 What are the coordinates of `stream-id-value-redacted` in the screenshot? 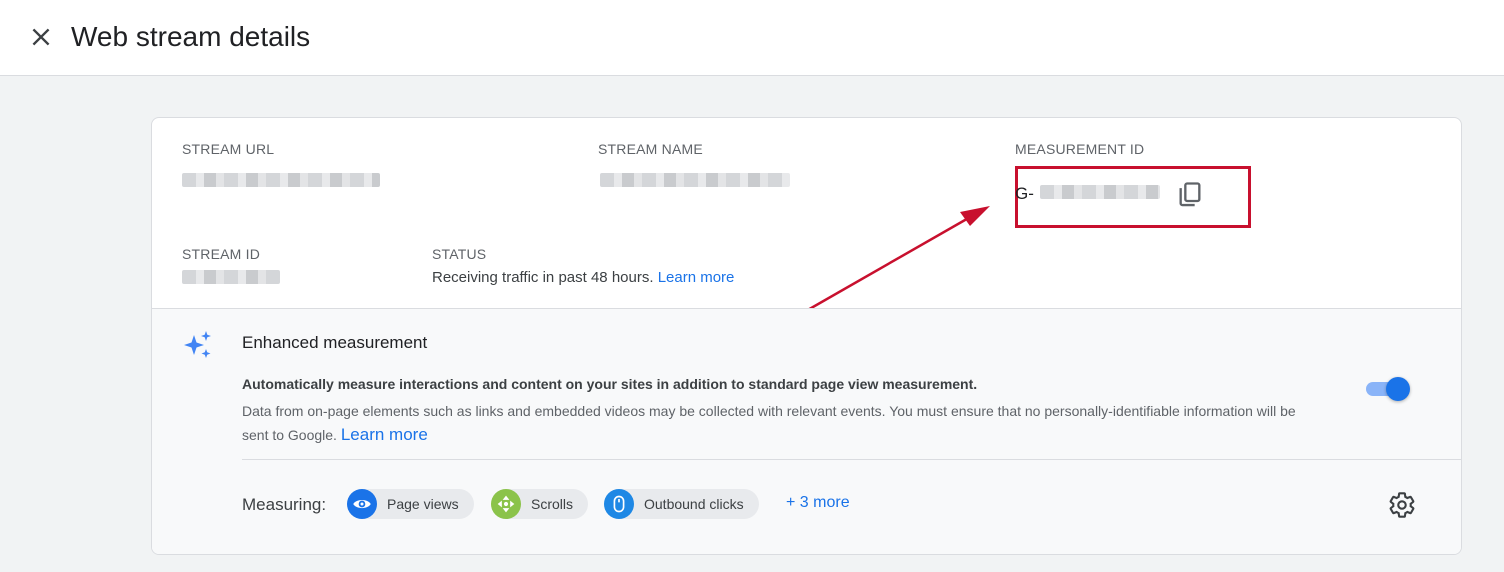 It's located at (231, 277).